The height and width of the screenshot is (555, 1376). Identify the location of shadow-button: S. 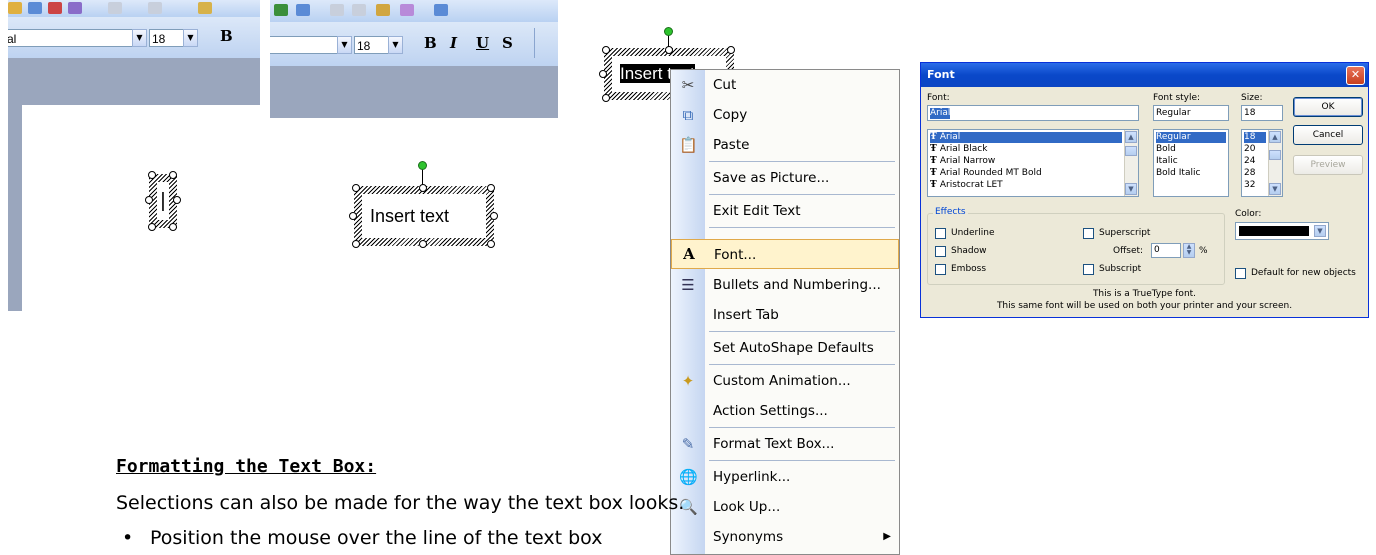
(507, 43).